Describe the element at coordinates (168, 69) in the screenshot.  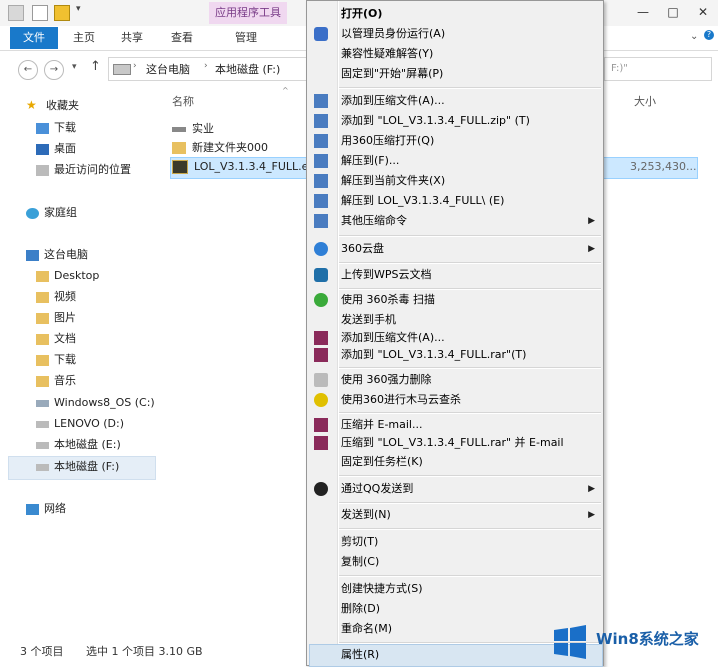
I see `breadcrumb-this-pc: 这台电脑` at that location.